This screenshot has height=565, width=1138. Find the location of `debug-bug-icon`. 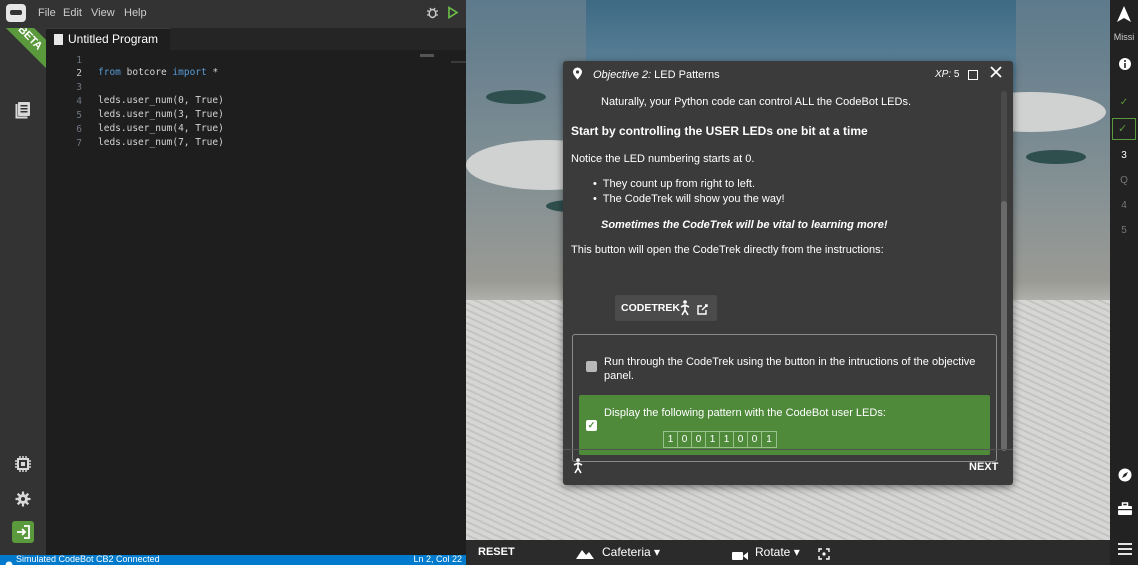

debug-bug-icon is located at coordinates (432, 15).